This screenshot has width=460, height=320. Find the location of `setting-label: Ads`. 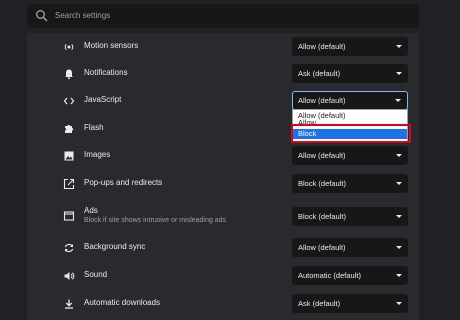

setting-label: Ads is located at coordinates (91, 210).